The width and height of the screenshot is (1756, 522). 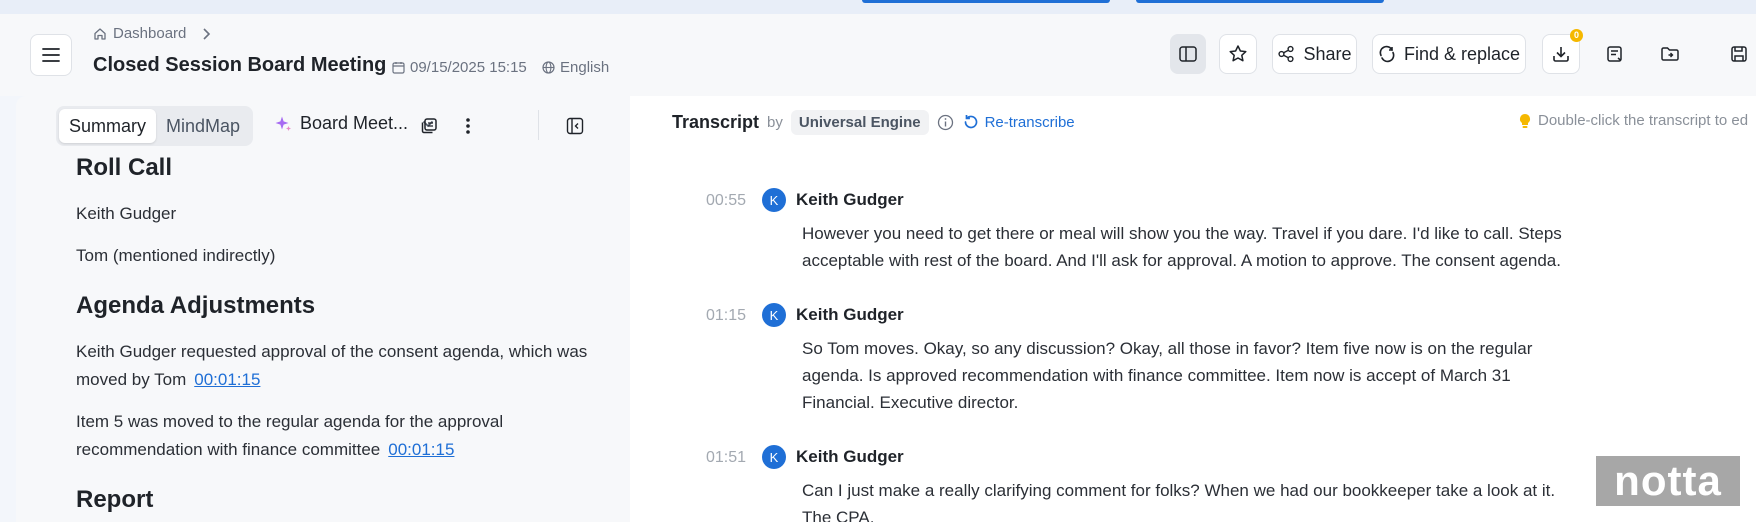 What do you see at coordinates (1029, 122) in the screenshot?
I see `retranscribe-label: Re-transcribe` at bounding box center [1029, 122].